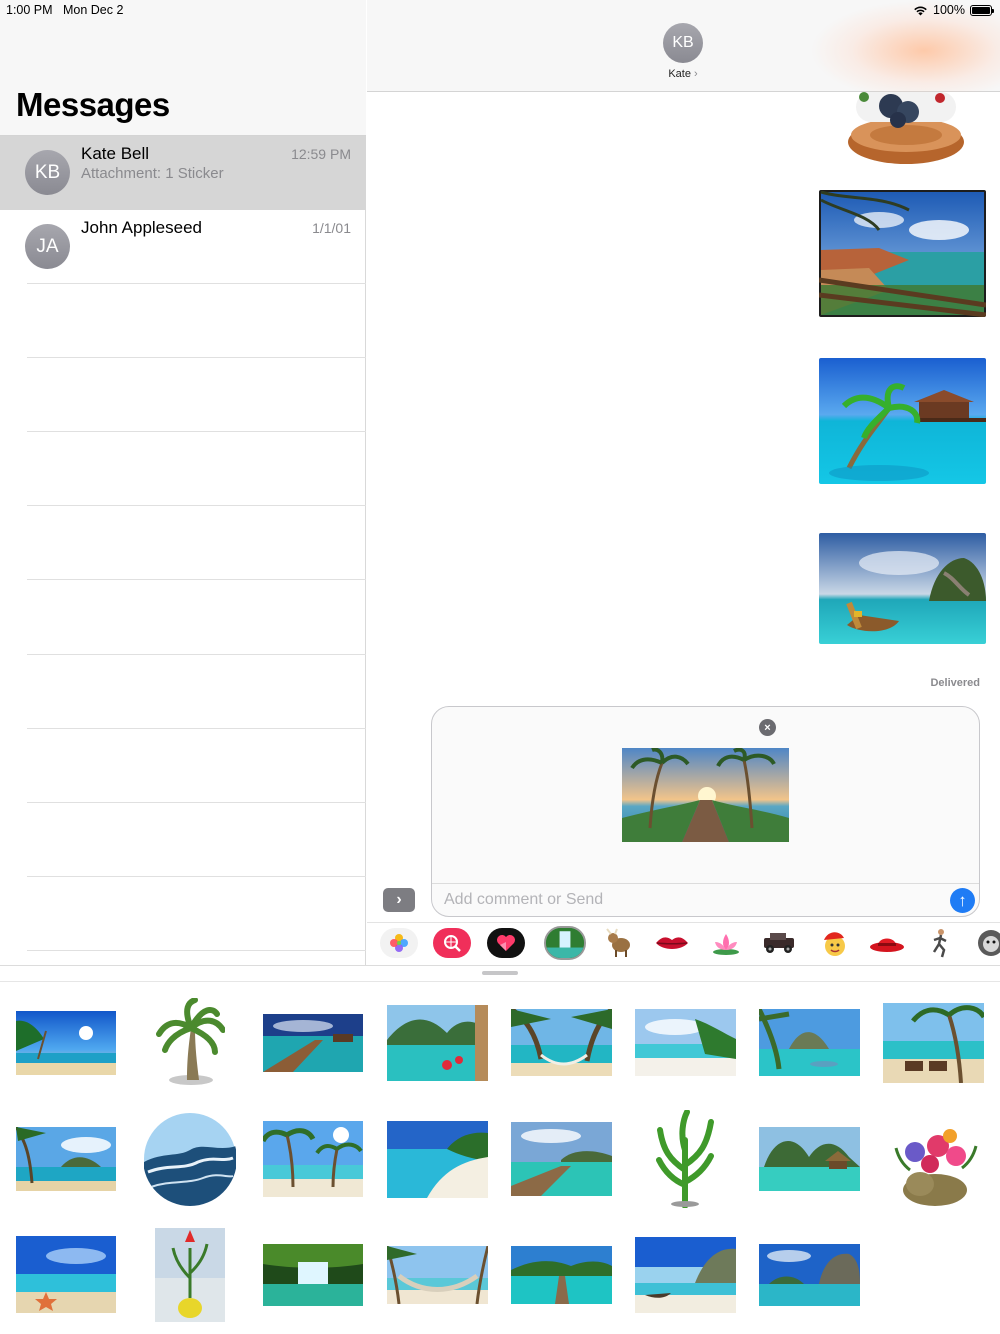 The width and height of the screenshot is (1000, 1334). I want to click on photos-icon, so click(399, 943).